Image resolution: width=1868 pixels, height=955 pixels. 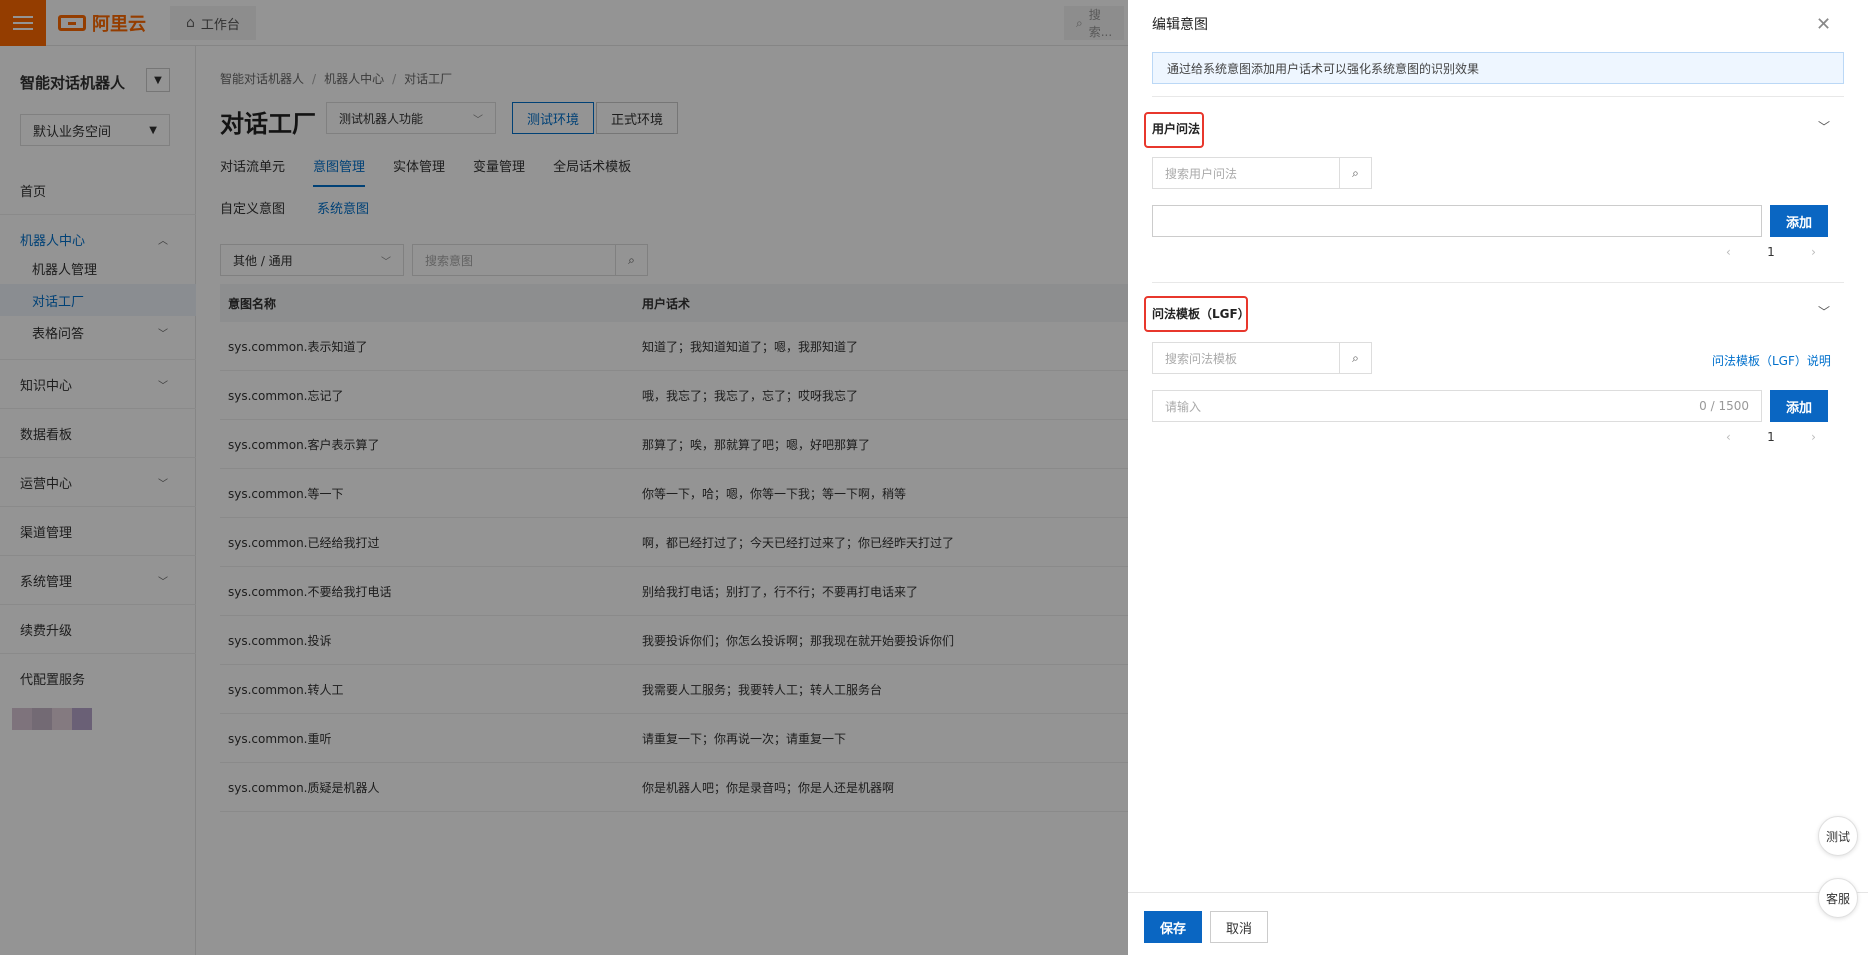 I want to click on drawer-footer: 保存 取消, so click(x=1498, y=923).